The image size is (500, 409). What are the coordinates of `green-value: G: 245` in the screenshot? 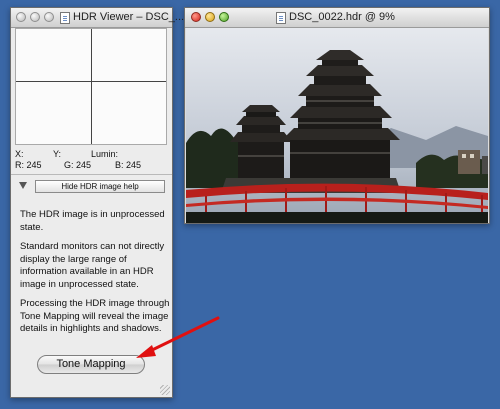 It's located at (78, 165).